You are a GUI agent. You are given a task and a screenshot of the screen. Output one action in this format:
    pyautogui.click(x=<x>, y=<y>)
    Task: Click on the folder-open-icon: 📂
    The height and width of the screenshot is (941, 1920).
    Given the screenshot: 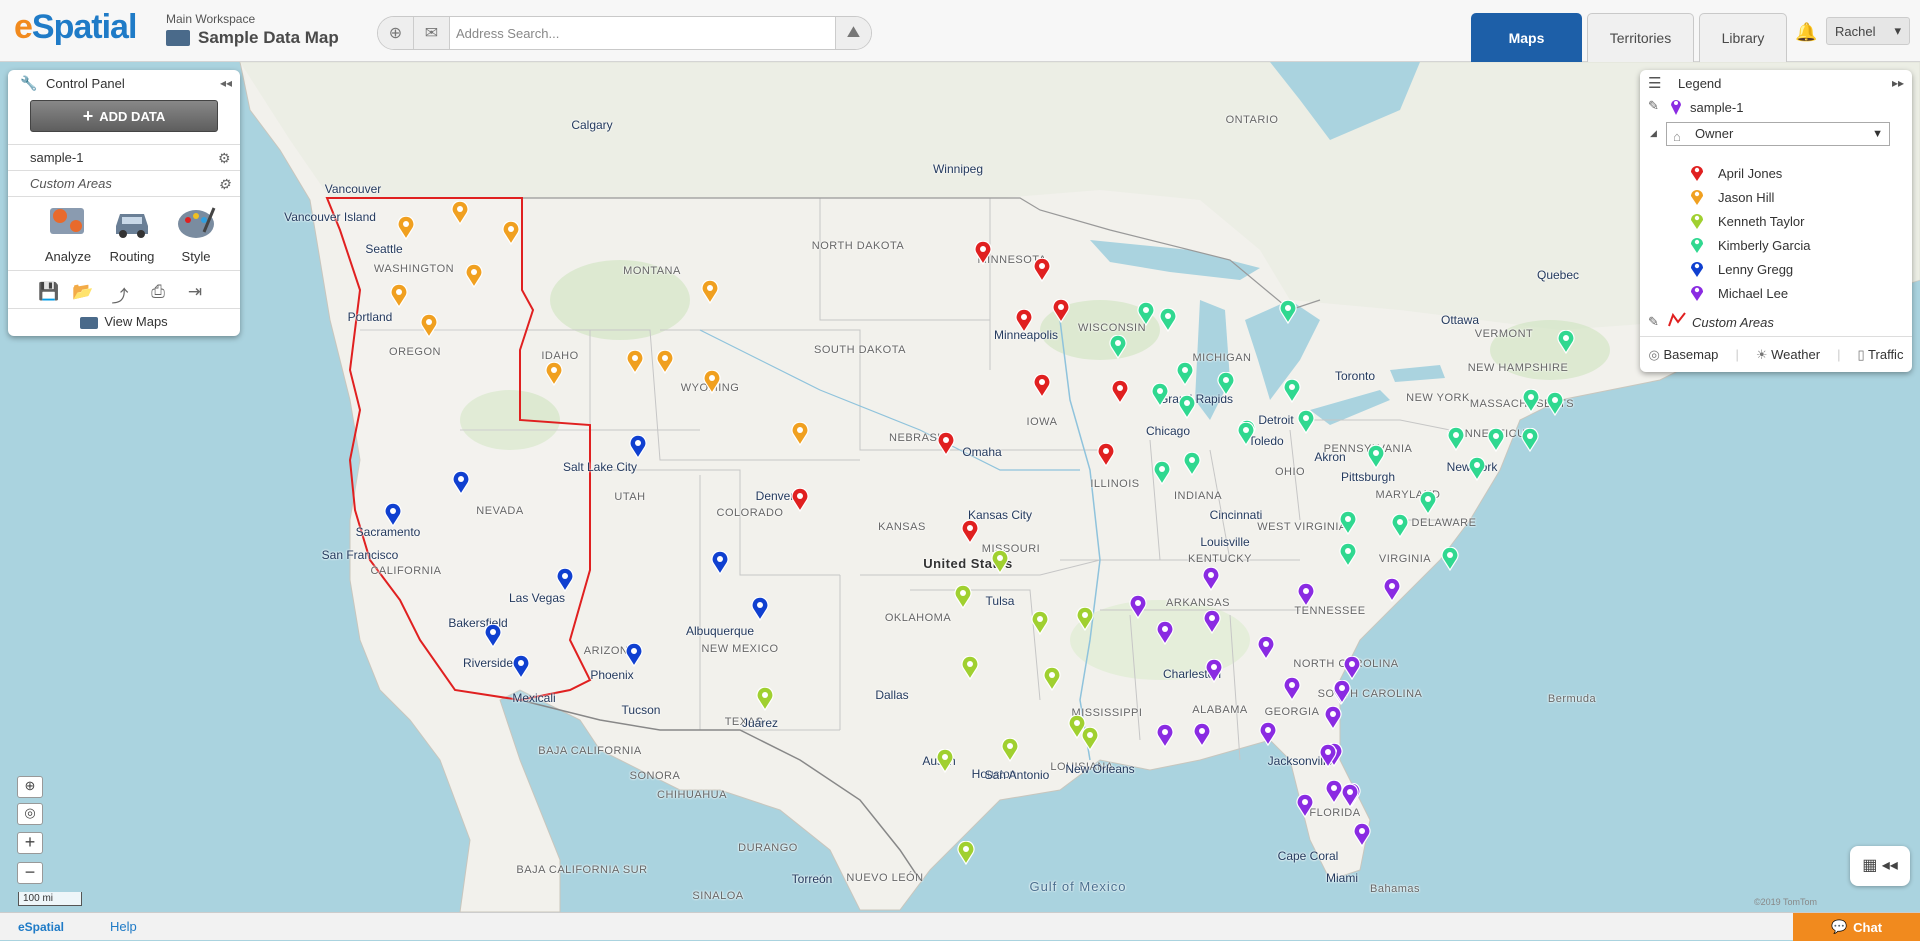 What is the action you would take?
    pyautogui.click(x=83, y=292)
    